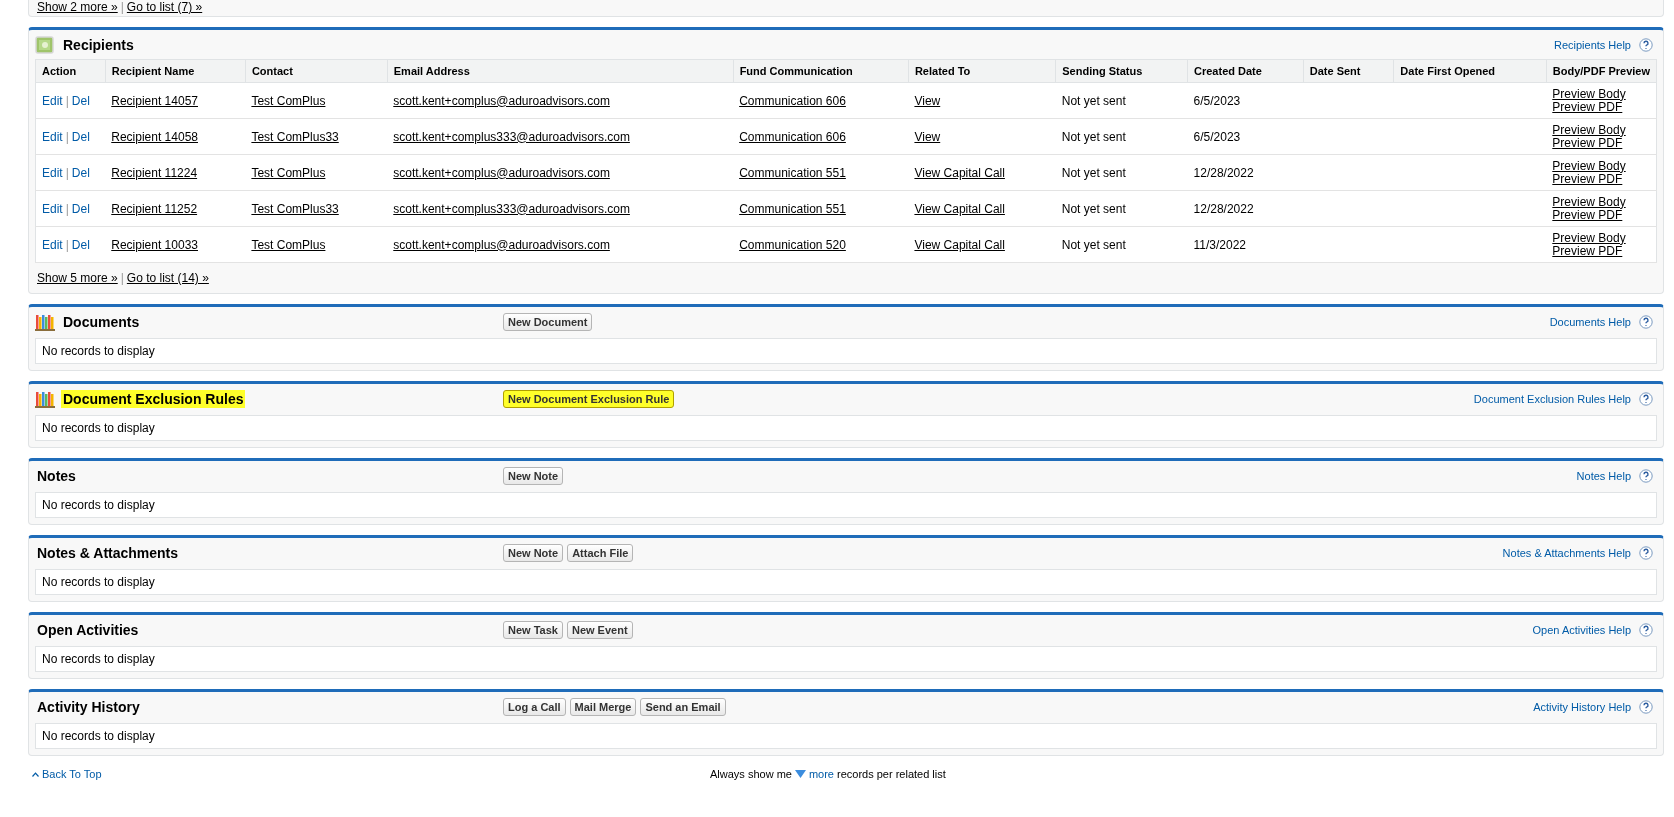 This screenshot has width=1674, height=817. What do you see at coordinates (792, 244) in the screenshot?
I see `communication-link: Communication 520` at bounding box center [792, 244].